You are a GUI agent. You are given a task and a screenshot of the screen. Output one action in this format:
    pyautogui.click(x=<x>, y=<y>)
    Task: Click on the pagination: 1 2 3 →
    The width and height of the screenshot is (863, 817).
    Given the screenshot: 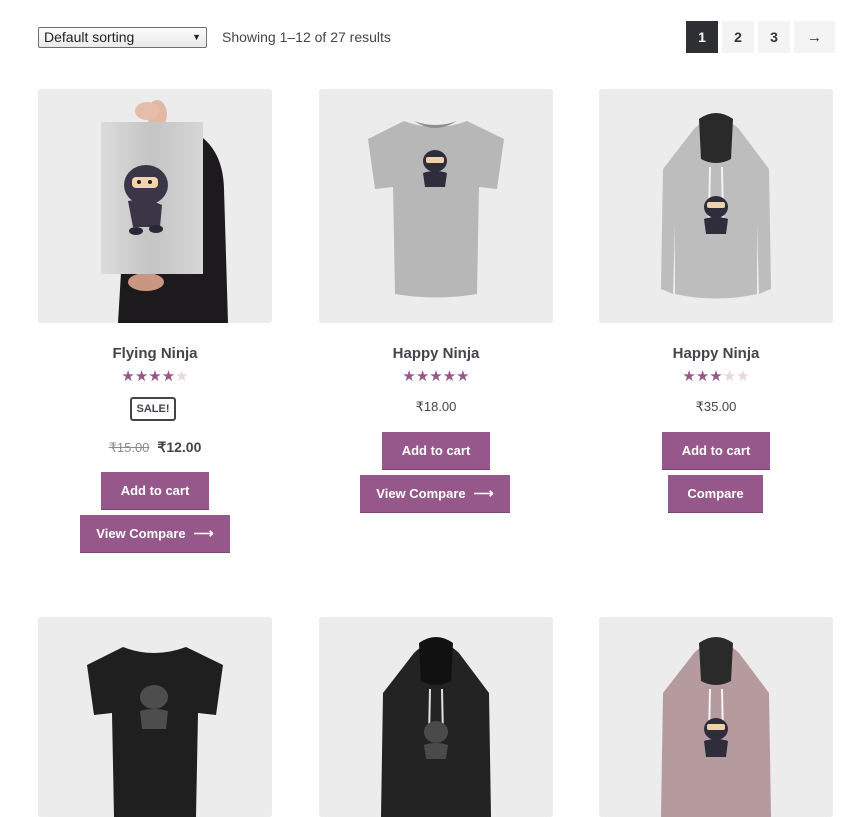 What is the action you would take?
    pyautogui.click(x=760, y=37)
    